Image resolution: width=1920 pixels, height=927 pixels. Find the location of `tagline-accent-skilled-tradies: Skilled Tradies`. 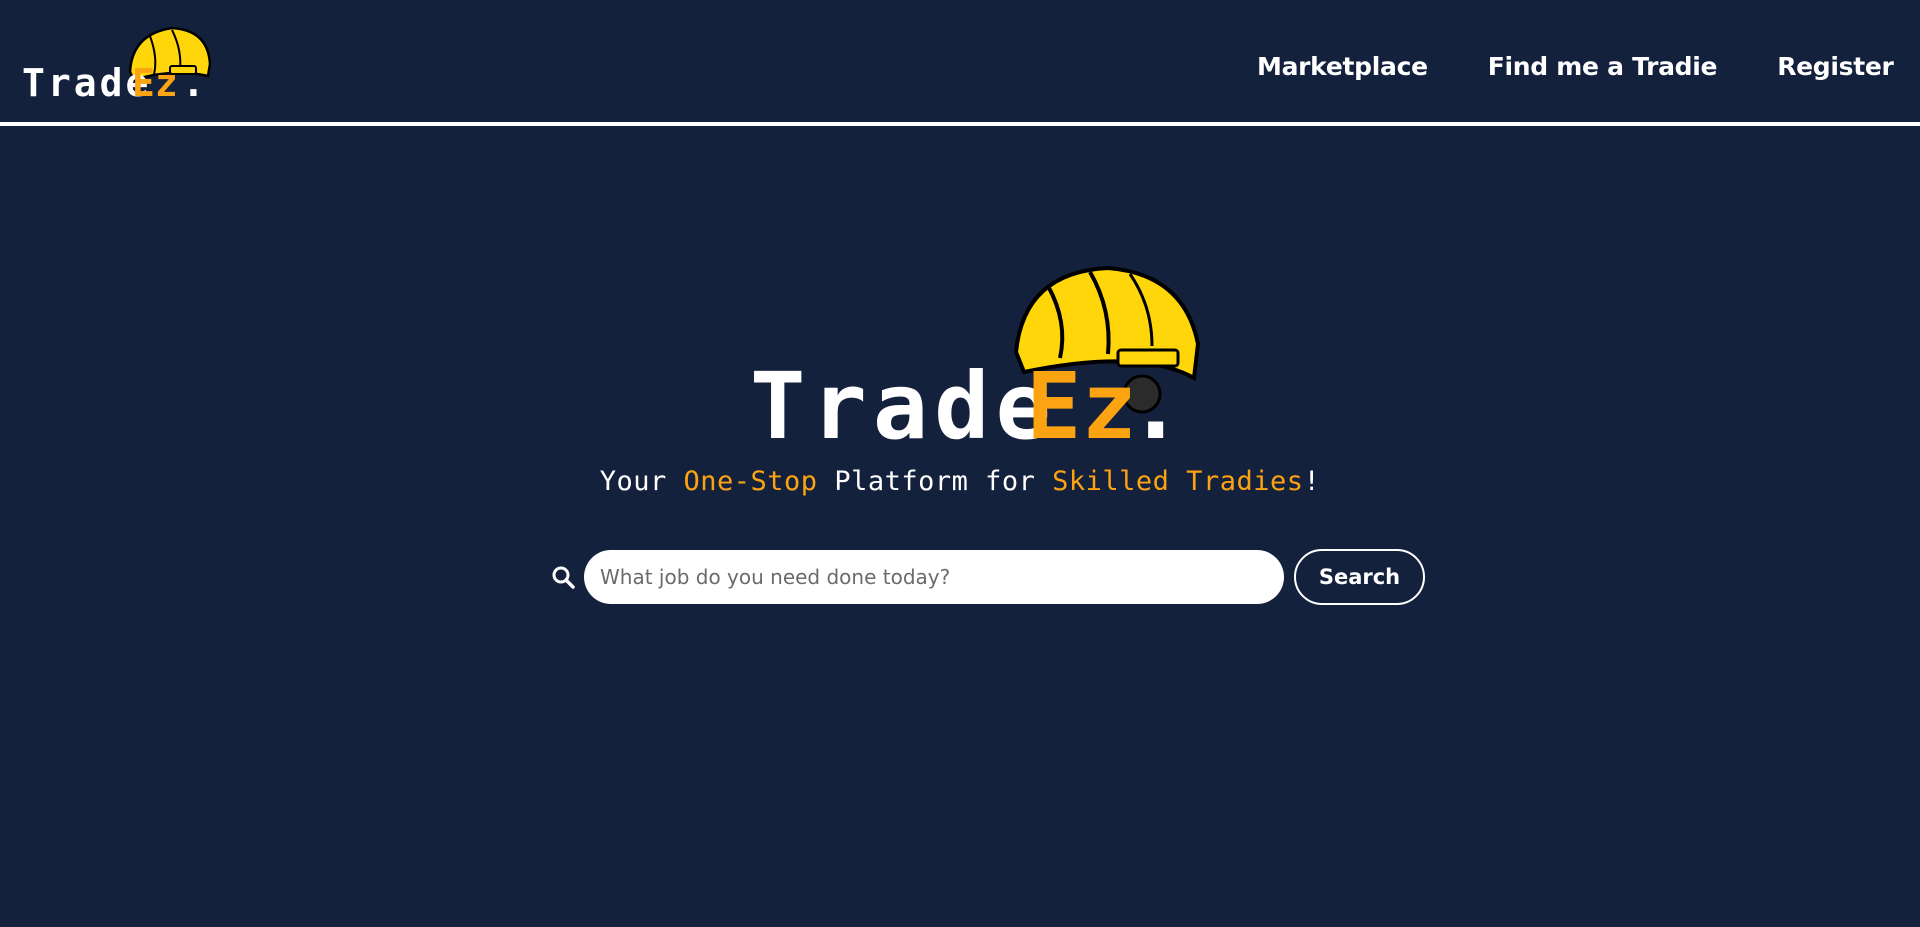

tagline-accent-skilled-tradies: Skilled Tradies is located at coordinates (1178, 481).